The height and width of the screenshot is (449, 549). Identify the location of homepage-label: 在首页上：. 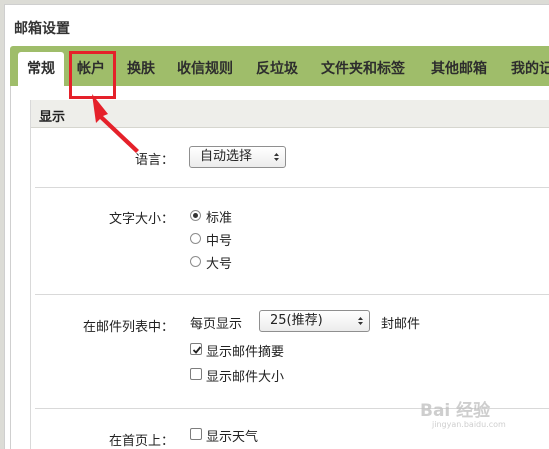
(141, 441).